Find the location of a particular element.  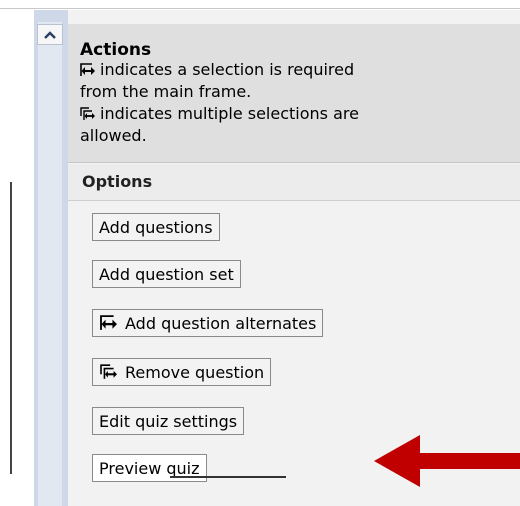

remove-question-button: Remove question is located at coordinates (182, 372).